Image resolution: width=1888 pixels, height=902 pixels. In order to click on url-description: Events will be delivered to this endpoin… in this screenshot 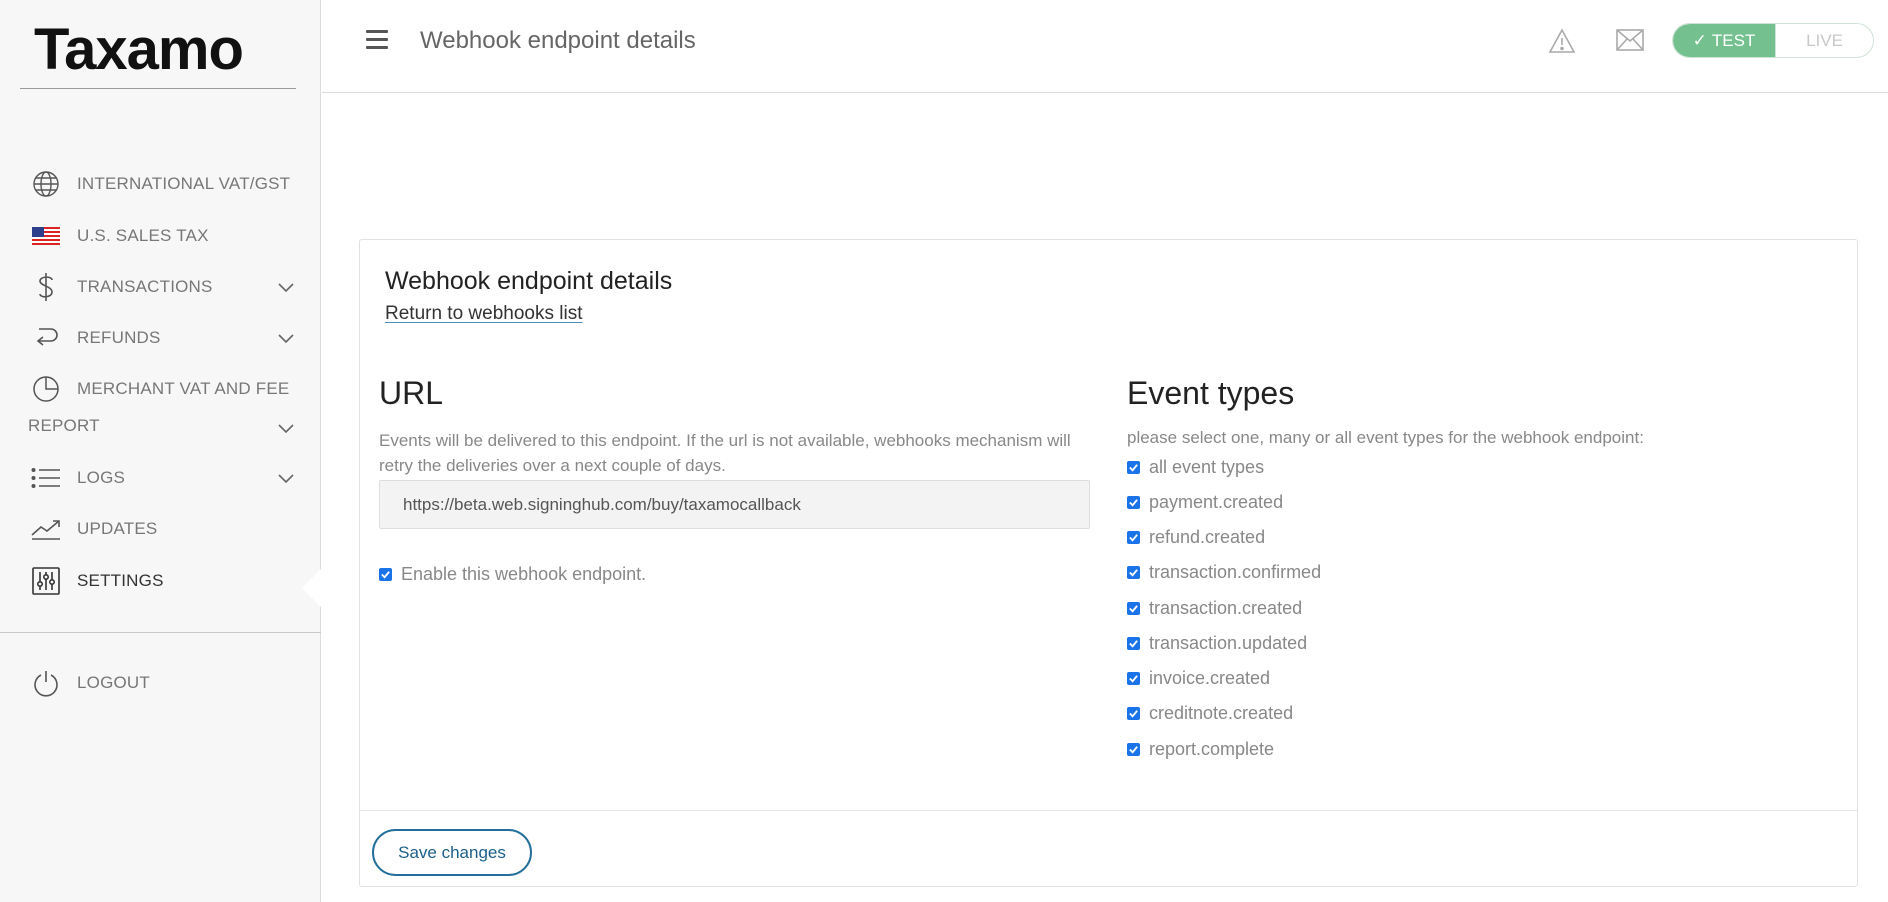, I will do `click(725, 453)`.